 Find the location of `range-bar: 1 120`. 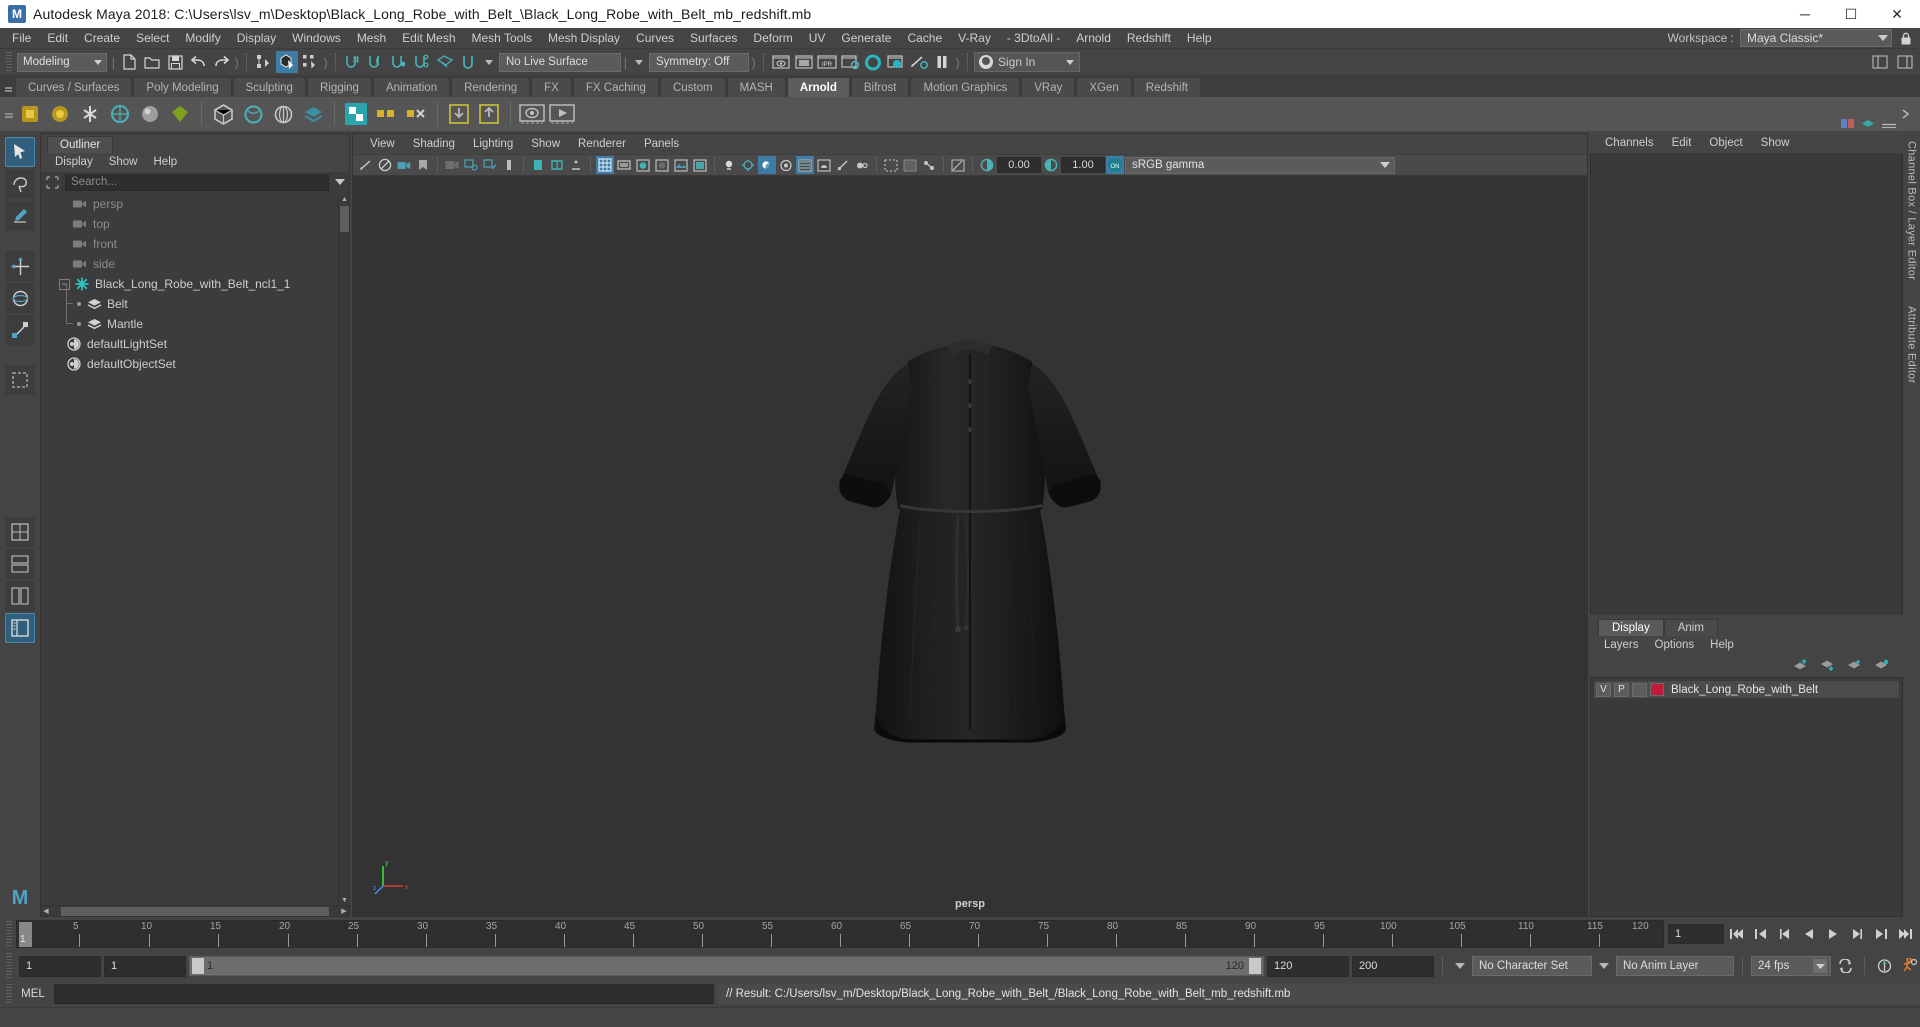

range-bar: 1 120 is located at coordinates (726, 966).